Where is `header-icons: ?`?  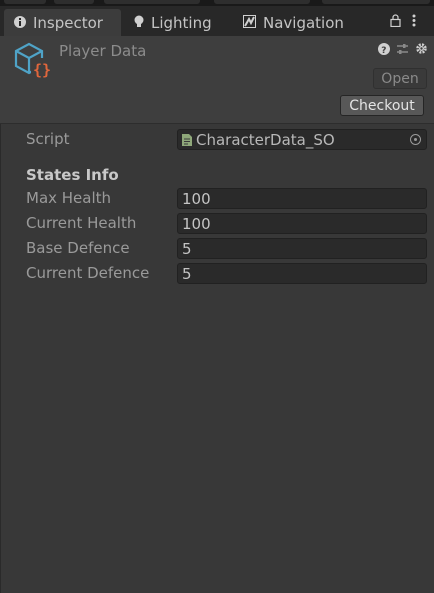
header-icons: ? is located at coordinates (403, 50).